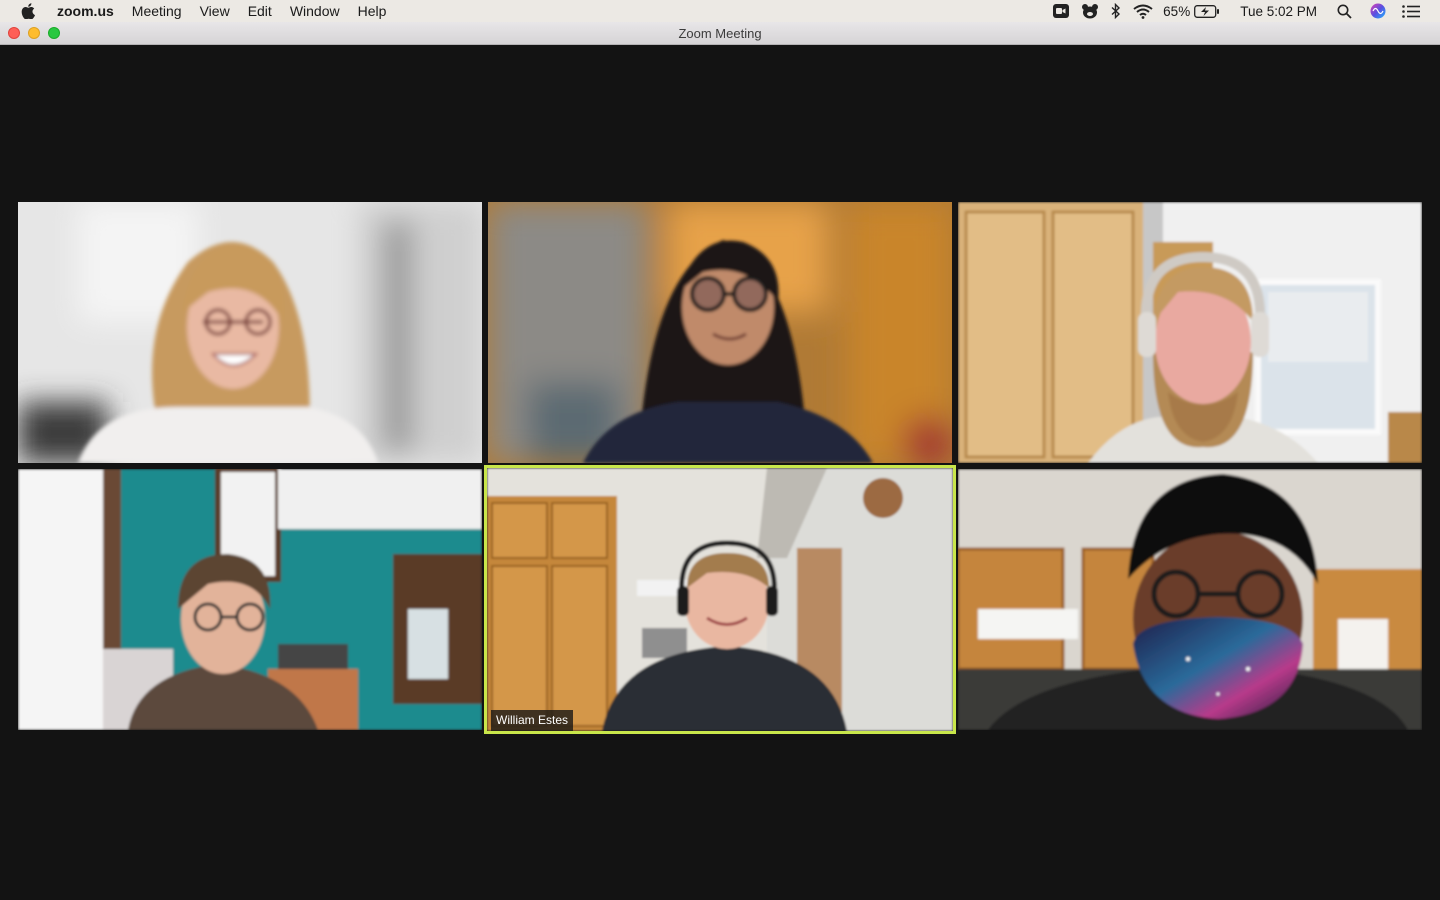 The image size is (1440, 900). What do you see at coordinates (1378, 11) in the screenshot?
I see `siri-icon` at bounding box center [1378, 11].